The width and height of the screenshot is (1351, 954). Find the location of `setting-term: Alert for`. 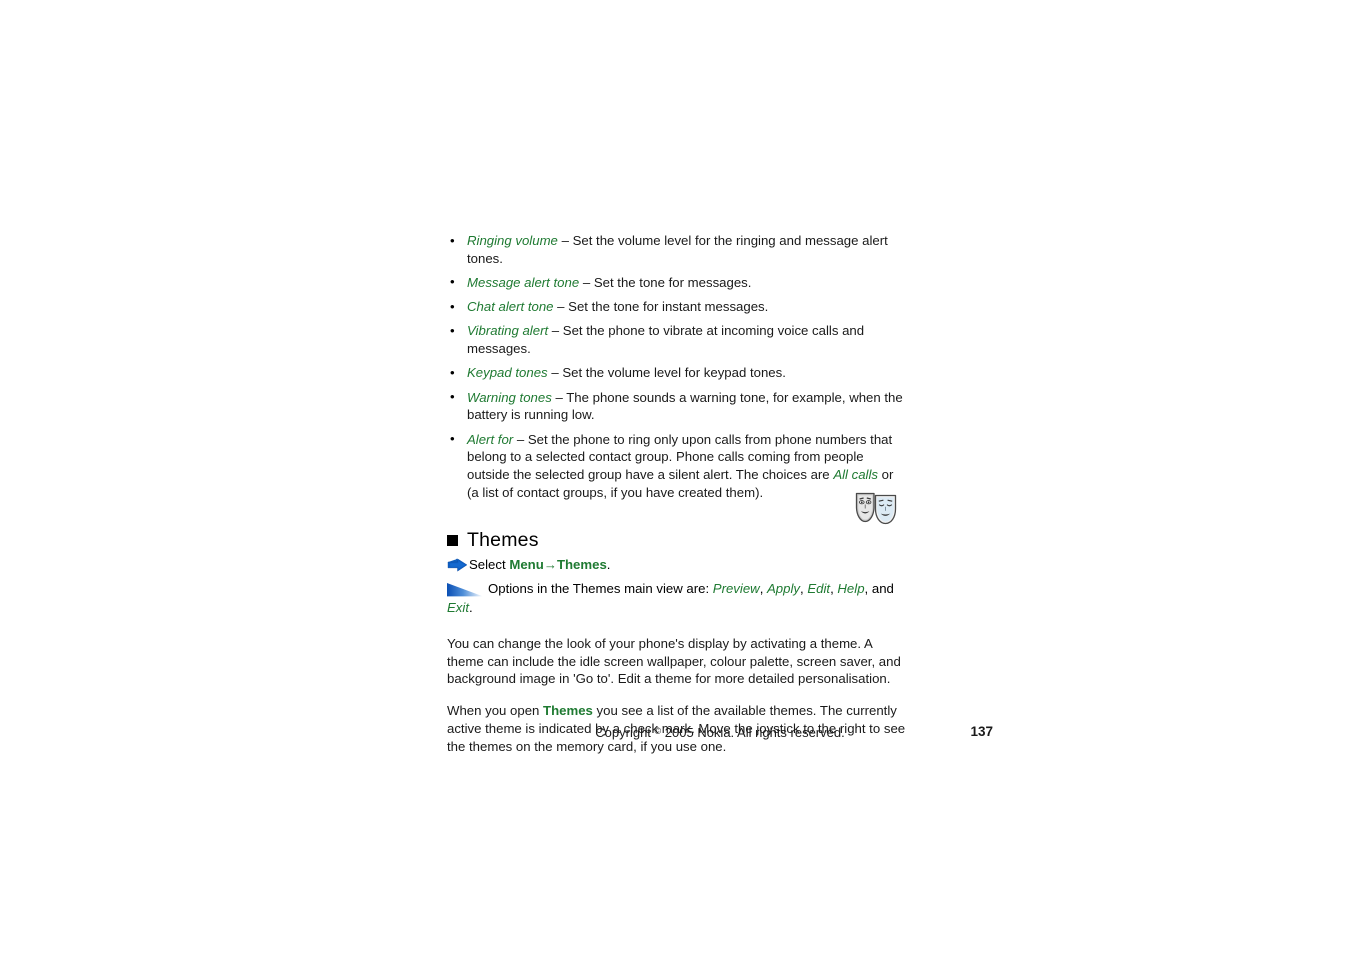

setting-term: Alert for is located at coordinates (490, 439).